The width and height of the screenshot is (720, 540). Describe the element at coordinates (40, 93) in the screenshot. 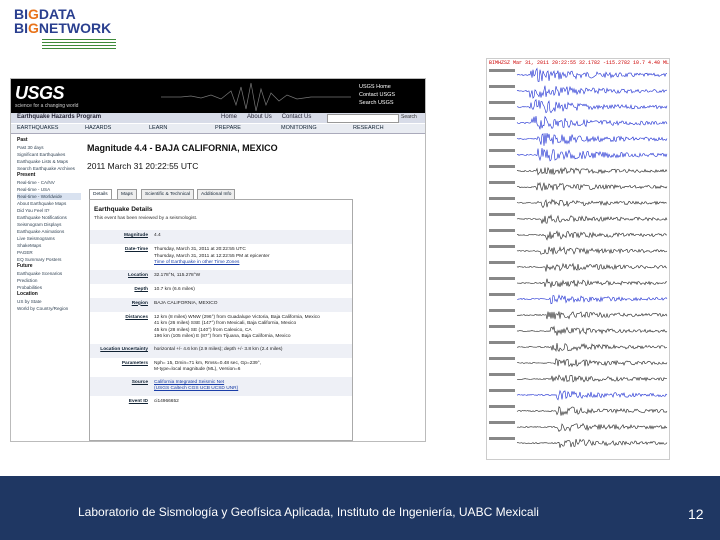

I see `usgs-logo: USGS` at that location.